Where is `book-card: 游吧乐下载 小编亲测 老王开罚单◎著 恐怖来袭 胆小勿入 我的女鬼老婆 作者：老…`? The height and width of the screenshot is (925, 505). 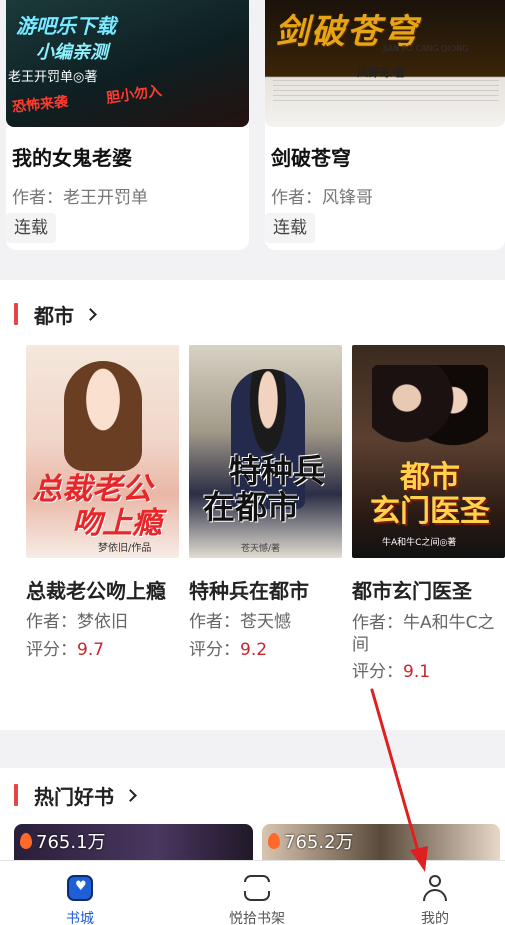
book-card: 游吧乐下载 小编亲测 老王开罚单◎著 恐怖来袭 胆小勿入 我的女鬼老婆 作者：老… is located at coordinates (127, 125).